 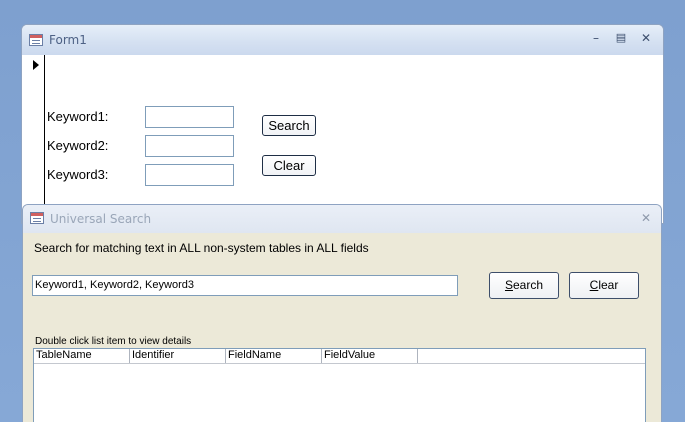 I want to click on form1-title-bar: Form1 – ▤ ✕, so click(x=342, y=40).